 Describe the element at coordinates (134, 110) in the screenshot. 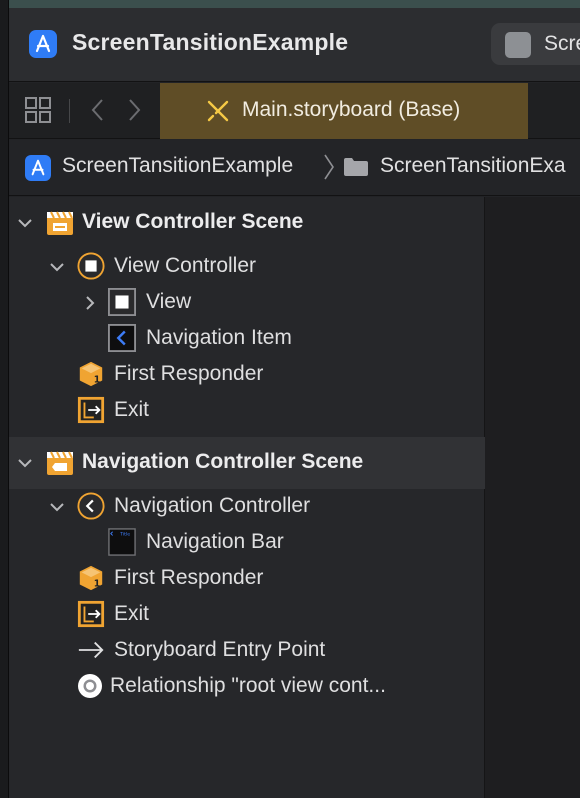

I see `forward-arrow-icon` at that location.